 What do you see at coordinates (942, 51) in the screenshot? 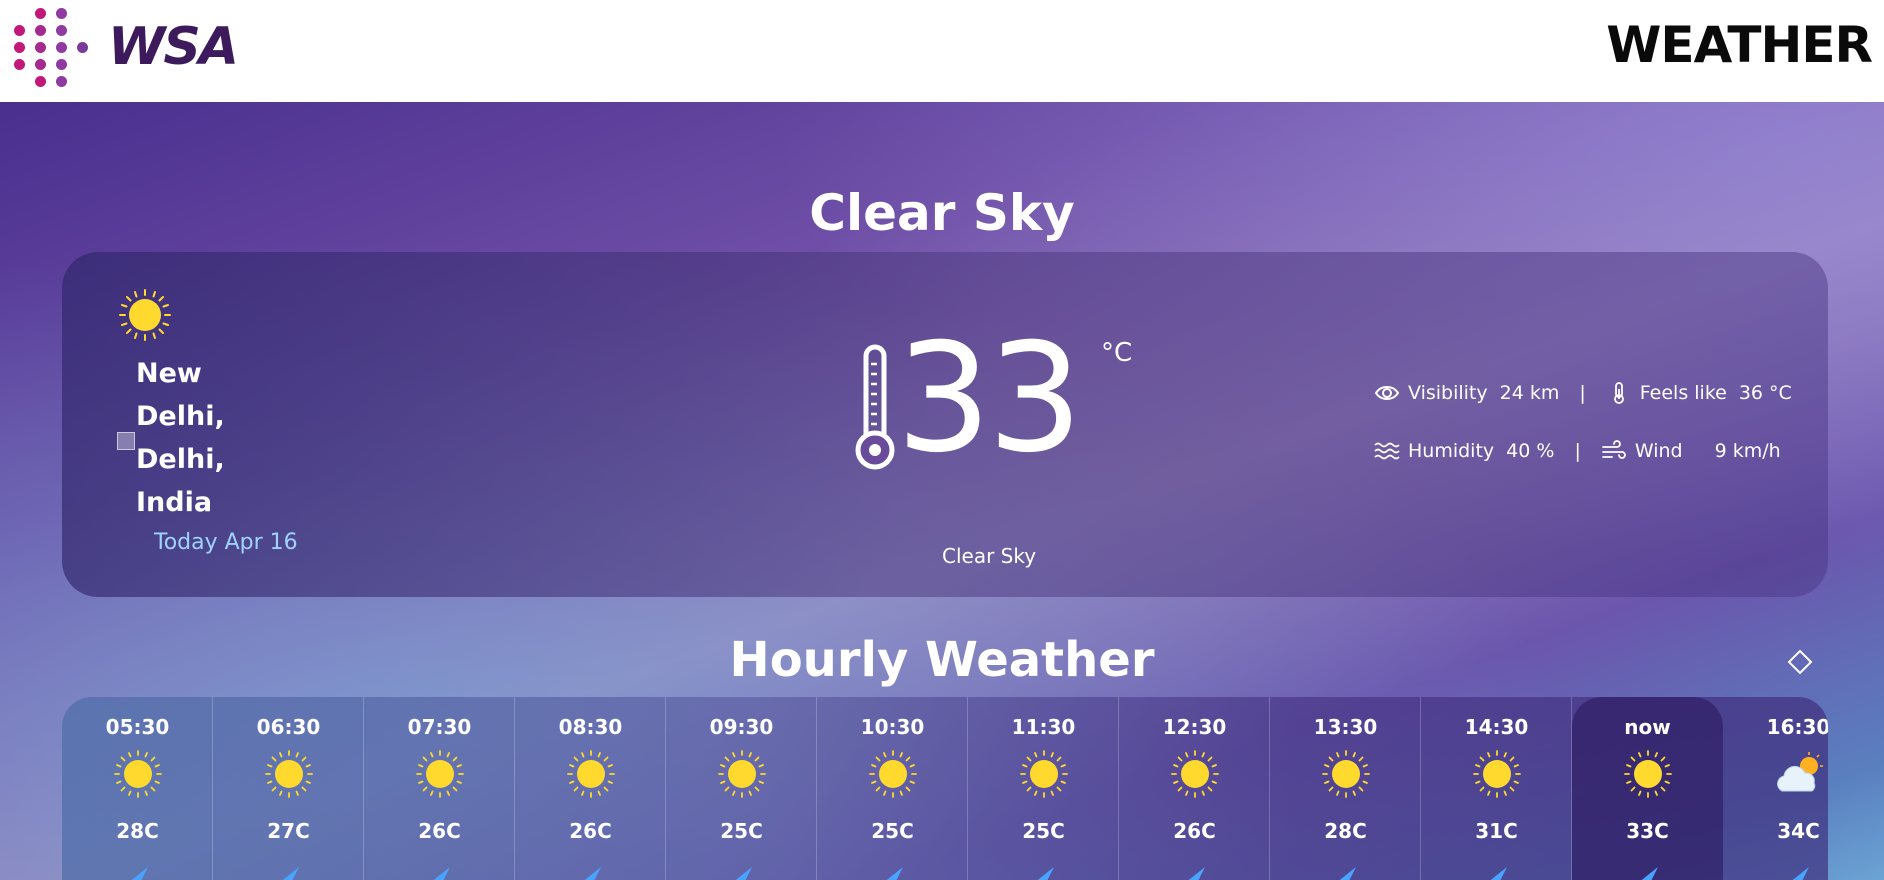
I see `top-bar: WSA WEATHER` at bounding box center [942, 51].